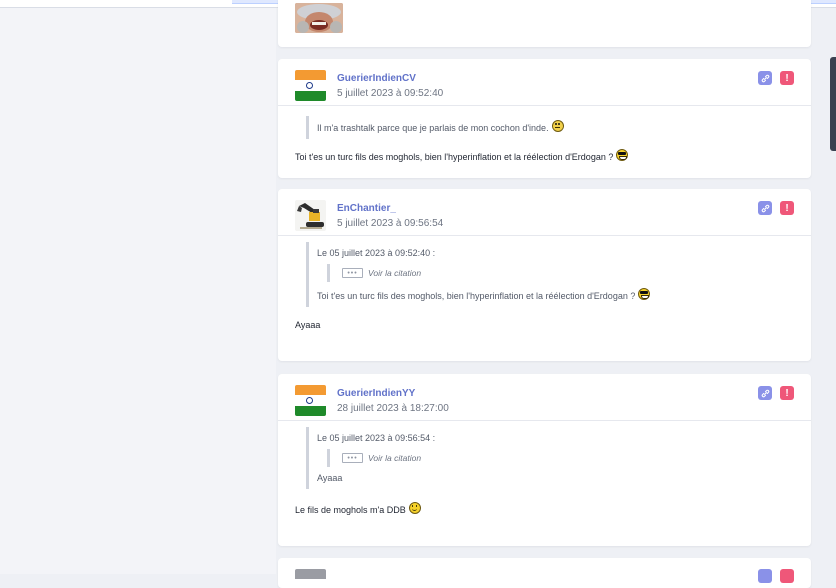 The width and height of the screenshot is (836, 588). I want to click on post-message: Le fils de moghols m'a DDB, so click(350, 510).